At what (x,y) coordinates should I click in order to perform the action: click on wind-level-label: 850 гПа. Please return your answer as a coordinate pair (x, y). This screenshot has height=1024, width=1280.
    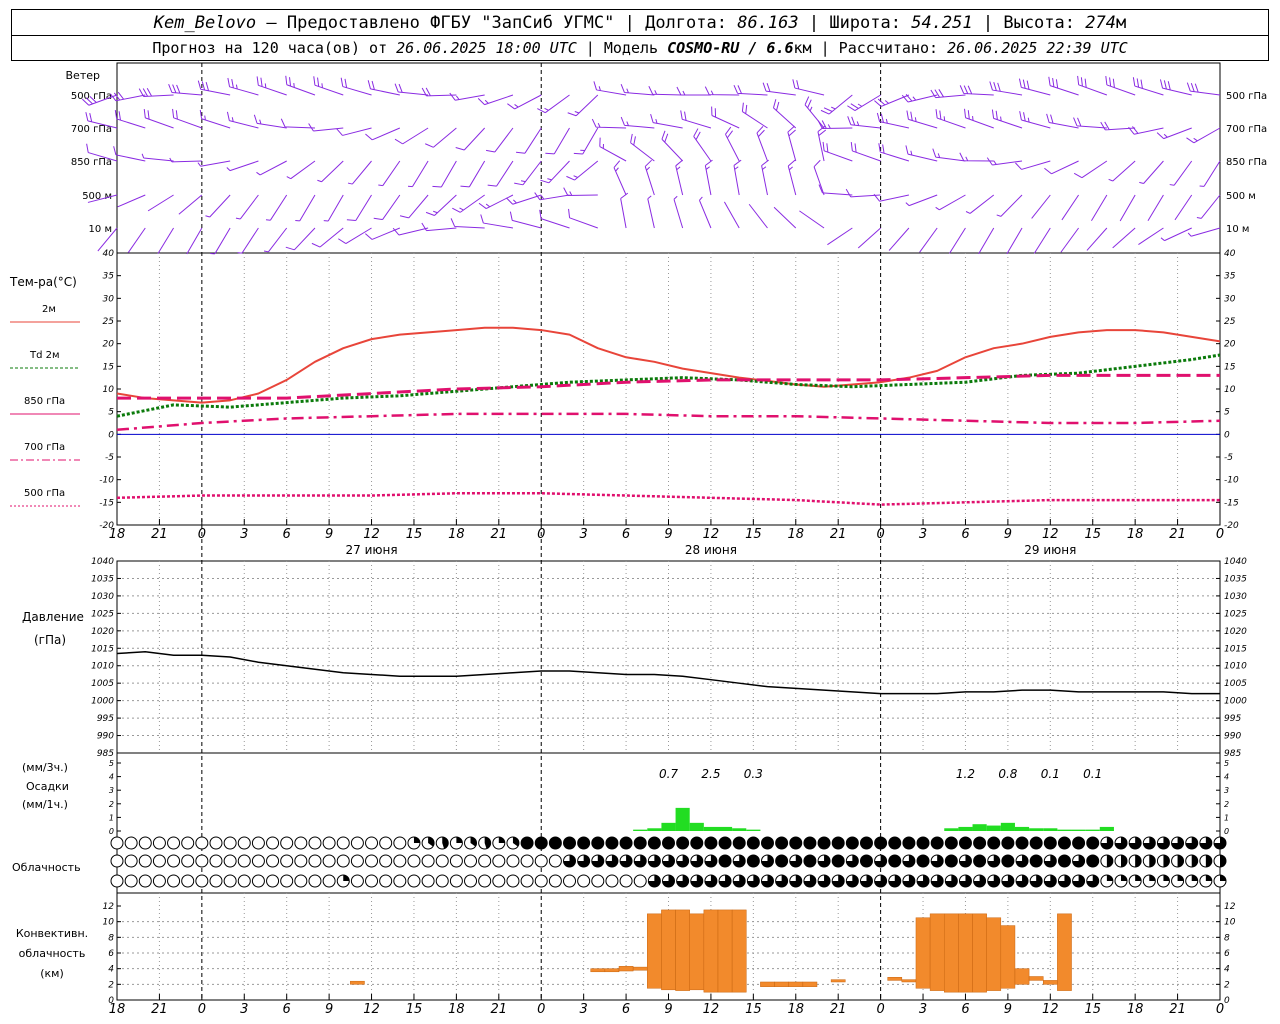
    Looking at the image, I should click on (1246, 162).